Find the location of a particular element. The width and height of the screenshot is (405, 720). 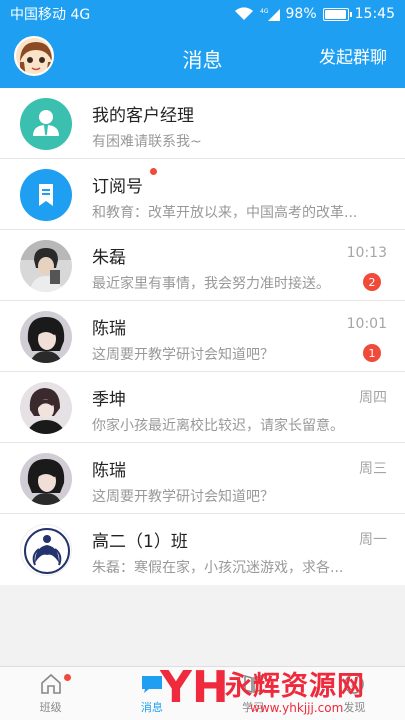

battery-percent: 98% is located at coordinates (301, 14).